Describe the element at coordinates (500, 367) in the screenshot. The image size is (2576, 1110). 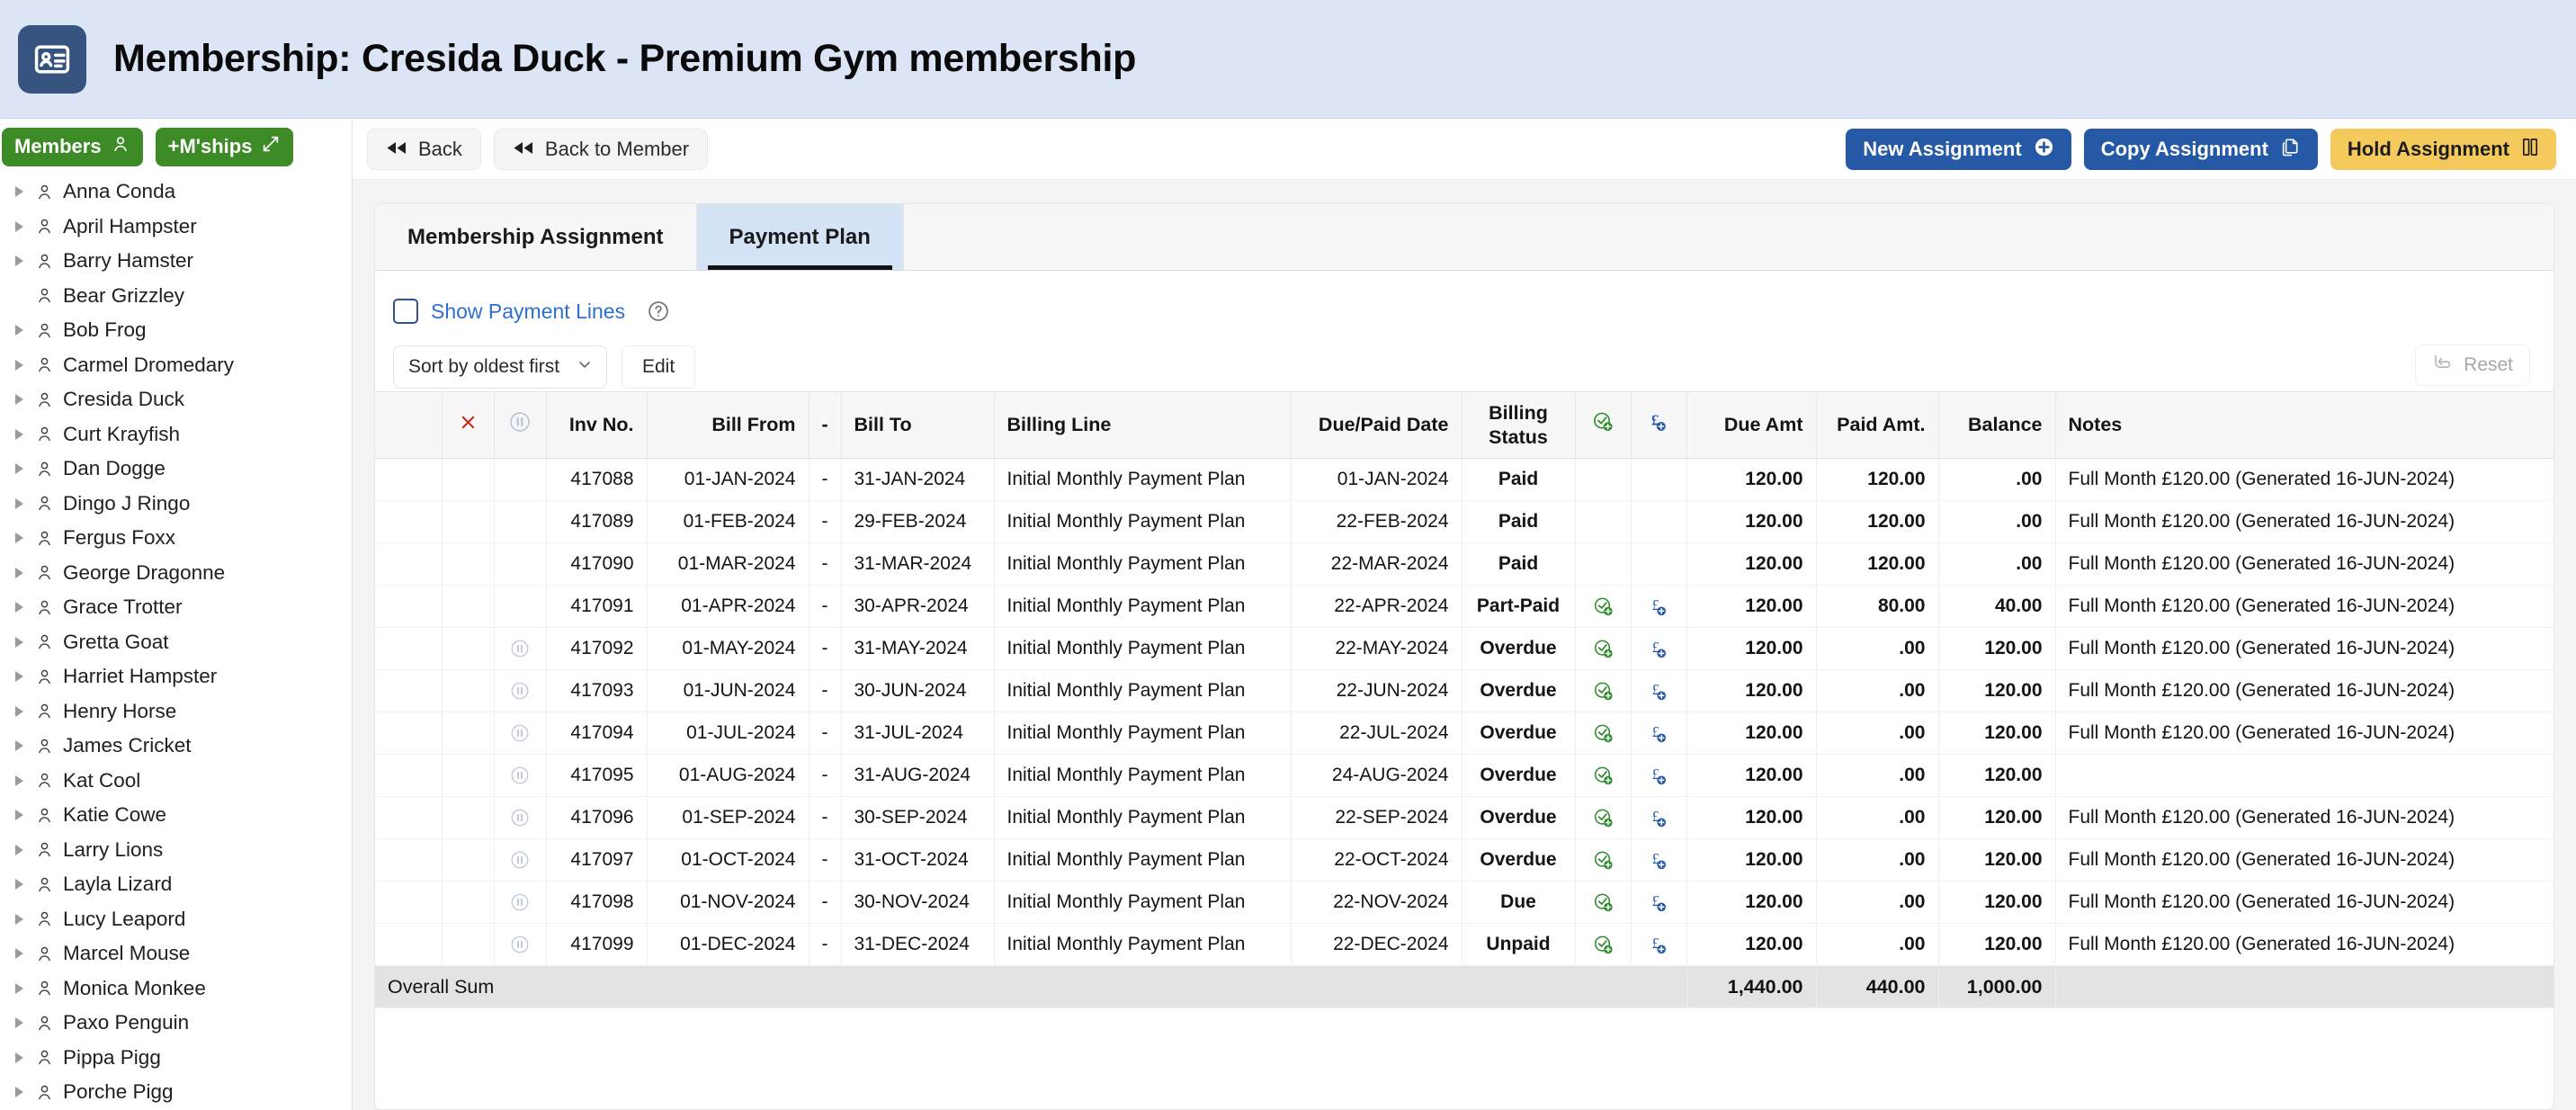
I see `sort-select: Sort by oldest first` at that location.